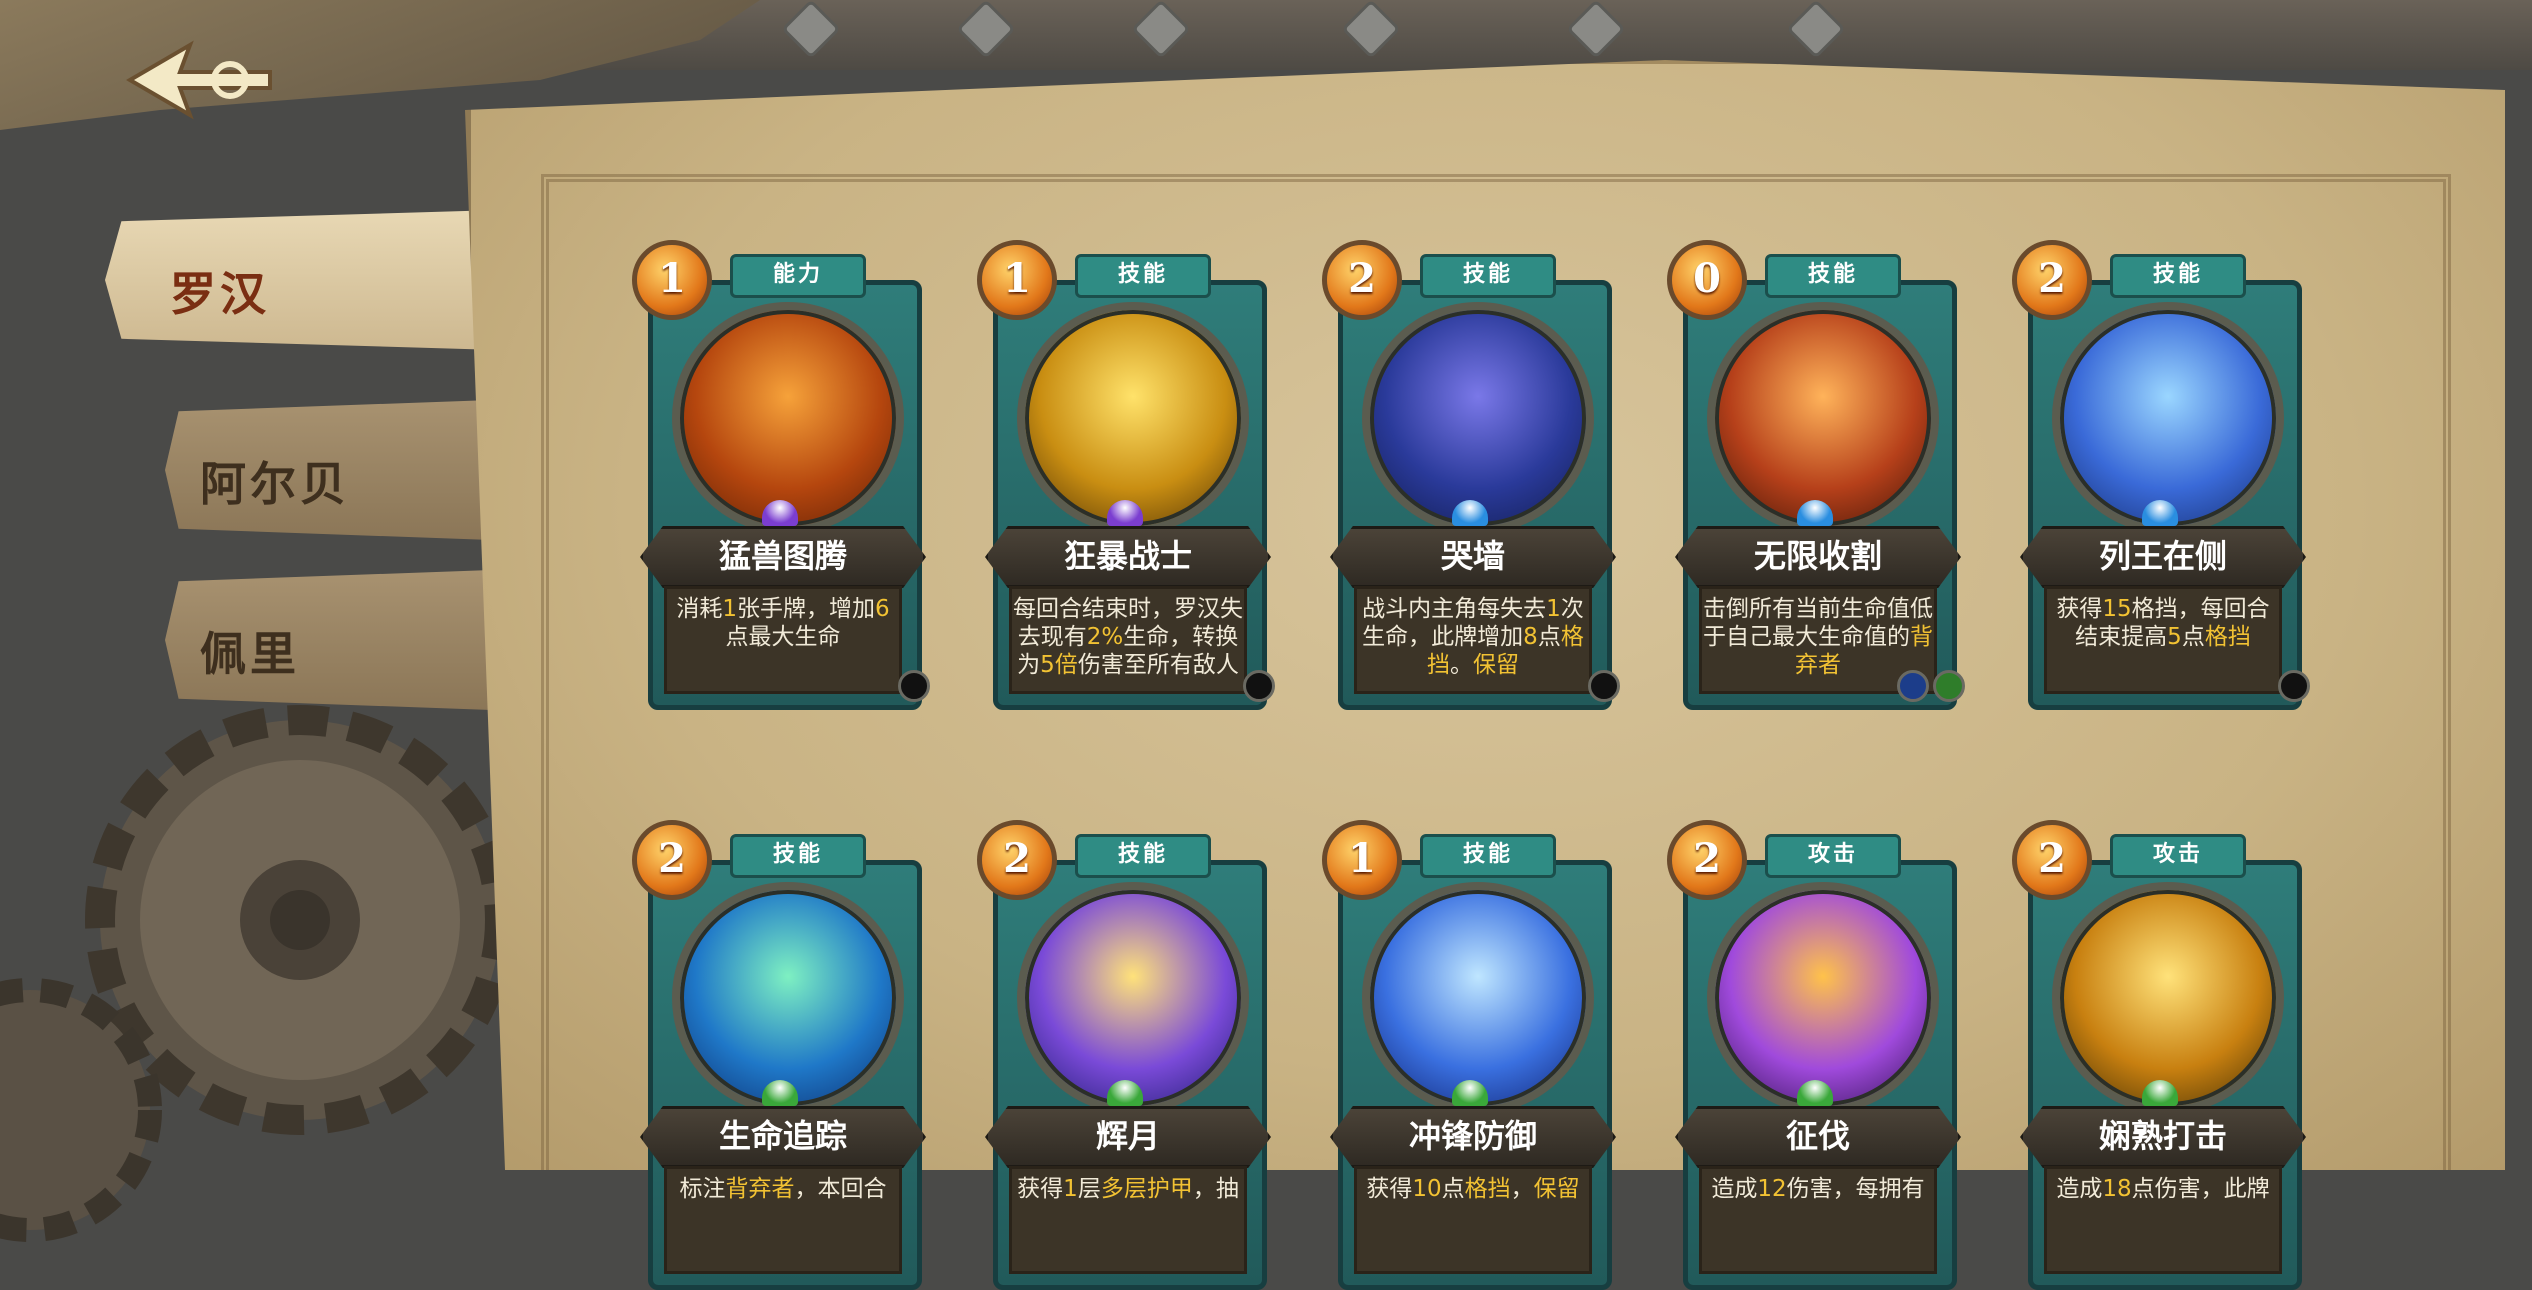 The height and width of the screenshot is (1290, 2532). Describe the element at coordinates (2117, 1189) in the screenshot. I see `description-segment: 18` at that location.